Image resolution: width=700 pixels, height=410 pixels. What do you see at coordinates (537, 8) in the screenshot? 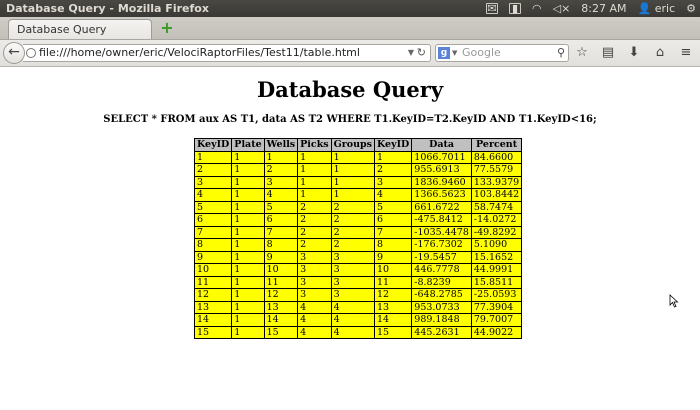
I see `wifi-icon: ◠` at bounding box center [537, 8].